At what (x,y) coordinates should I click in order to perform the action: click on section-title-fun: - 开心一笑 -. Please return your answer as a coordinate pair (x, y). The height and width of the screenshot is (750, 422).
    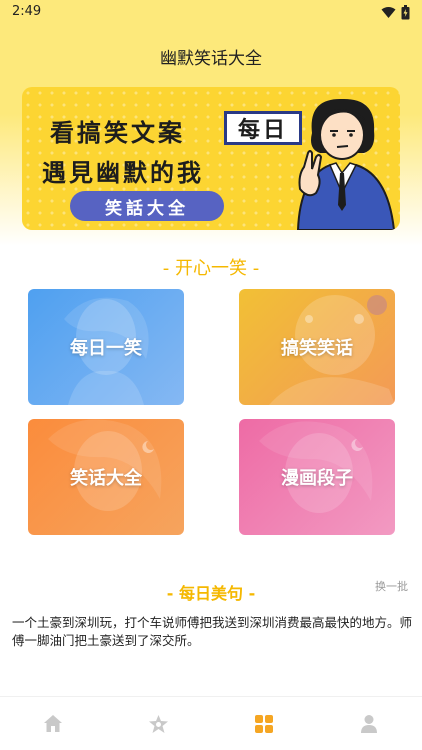
    Looking at the image, I should click on (211, 268).